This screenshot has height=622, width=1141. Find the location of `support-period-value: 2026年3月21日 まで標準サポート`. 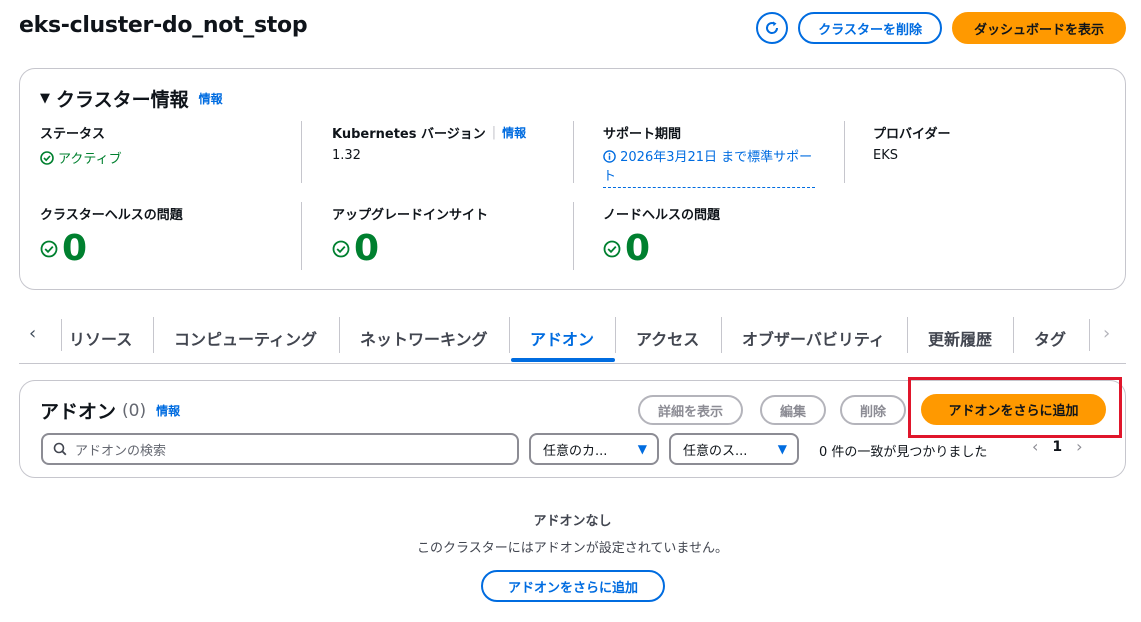

support-period-value: 2026年3月21日 まで標準サポート is located at coordinates (709, 168).